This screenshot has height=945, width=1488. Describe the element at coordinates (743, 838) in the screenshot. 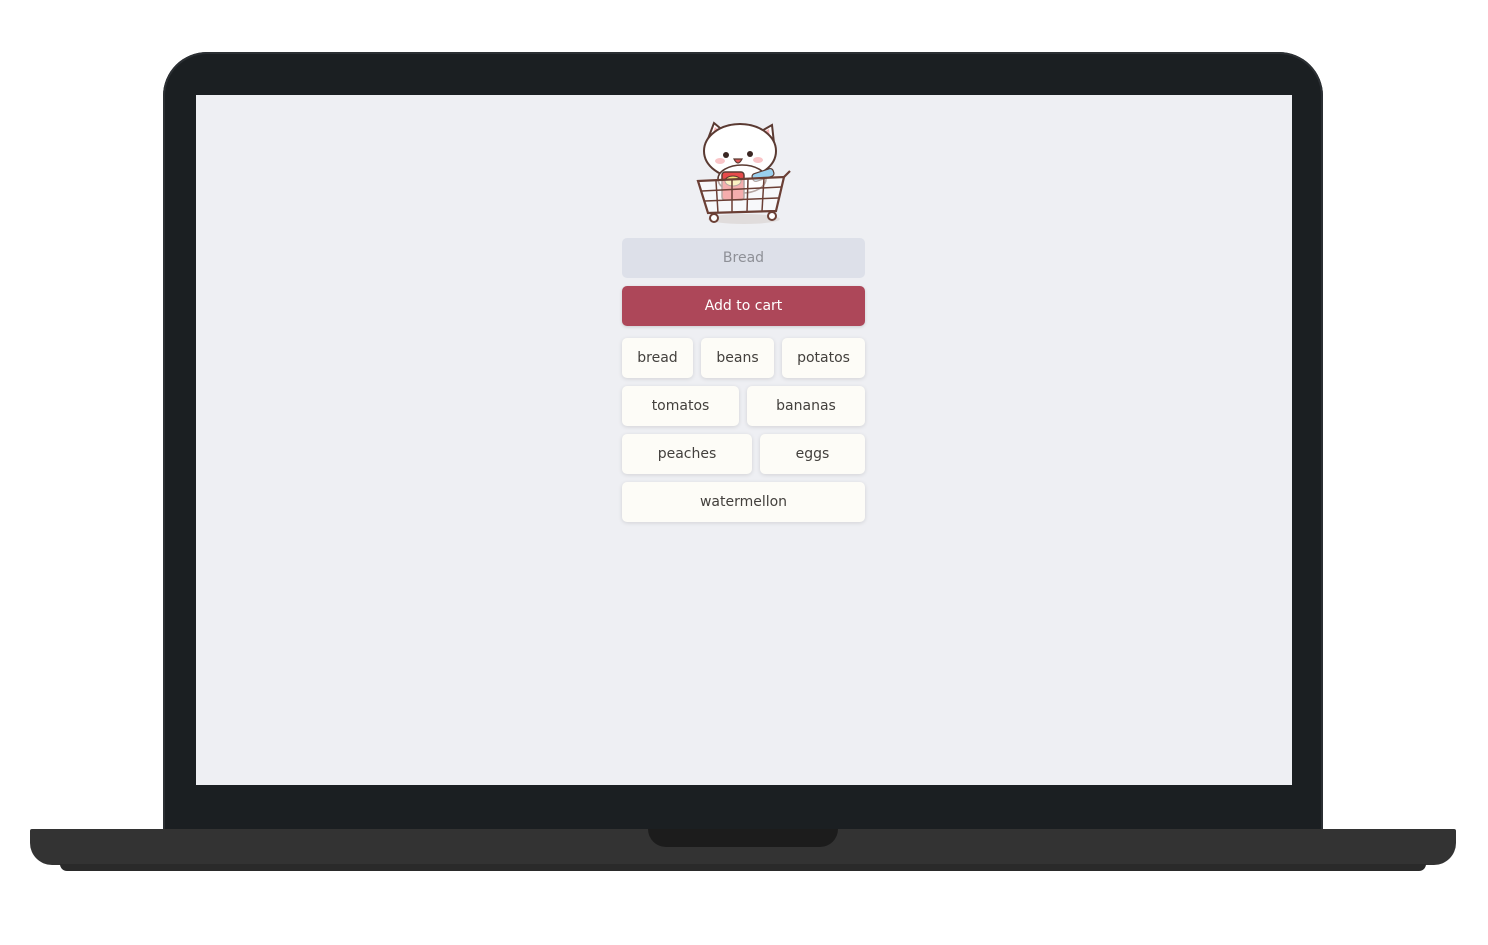

I see `laptop-notch` at that location.